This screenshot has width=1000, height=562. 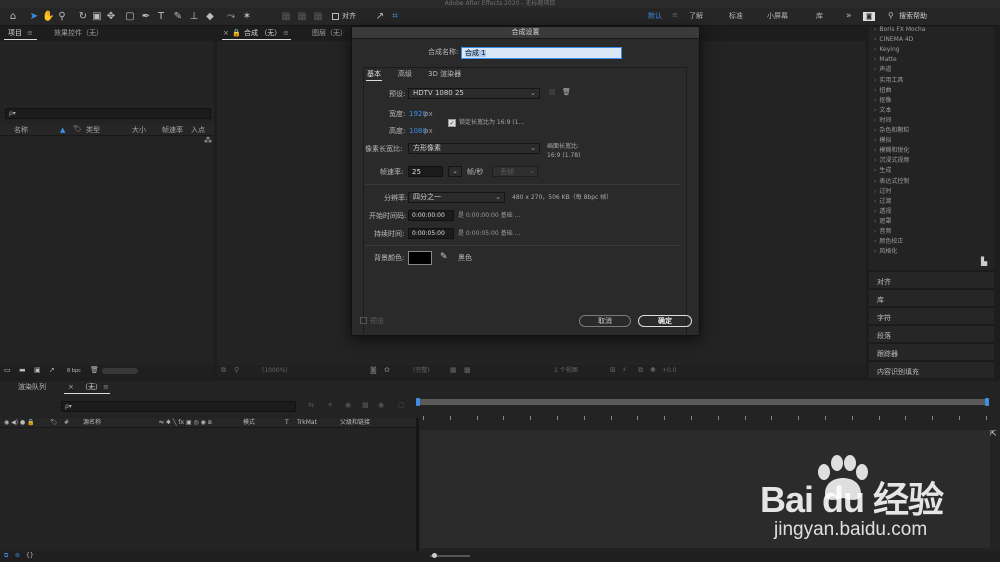 What do you see at coordinates (891, 161) in the screenshot?
I see `effects-category-item: › 沉浸式视频` at bounding box center [891, 161].